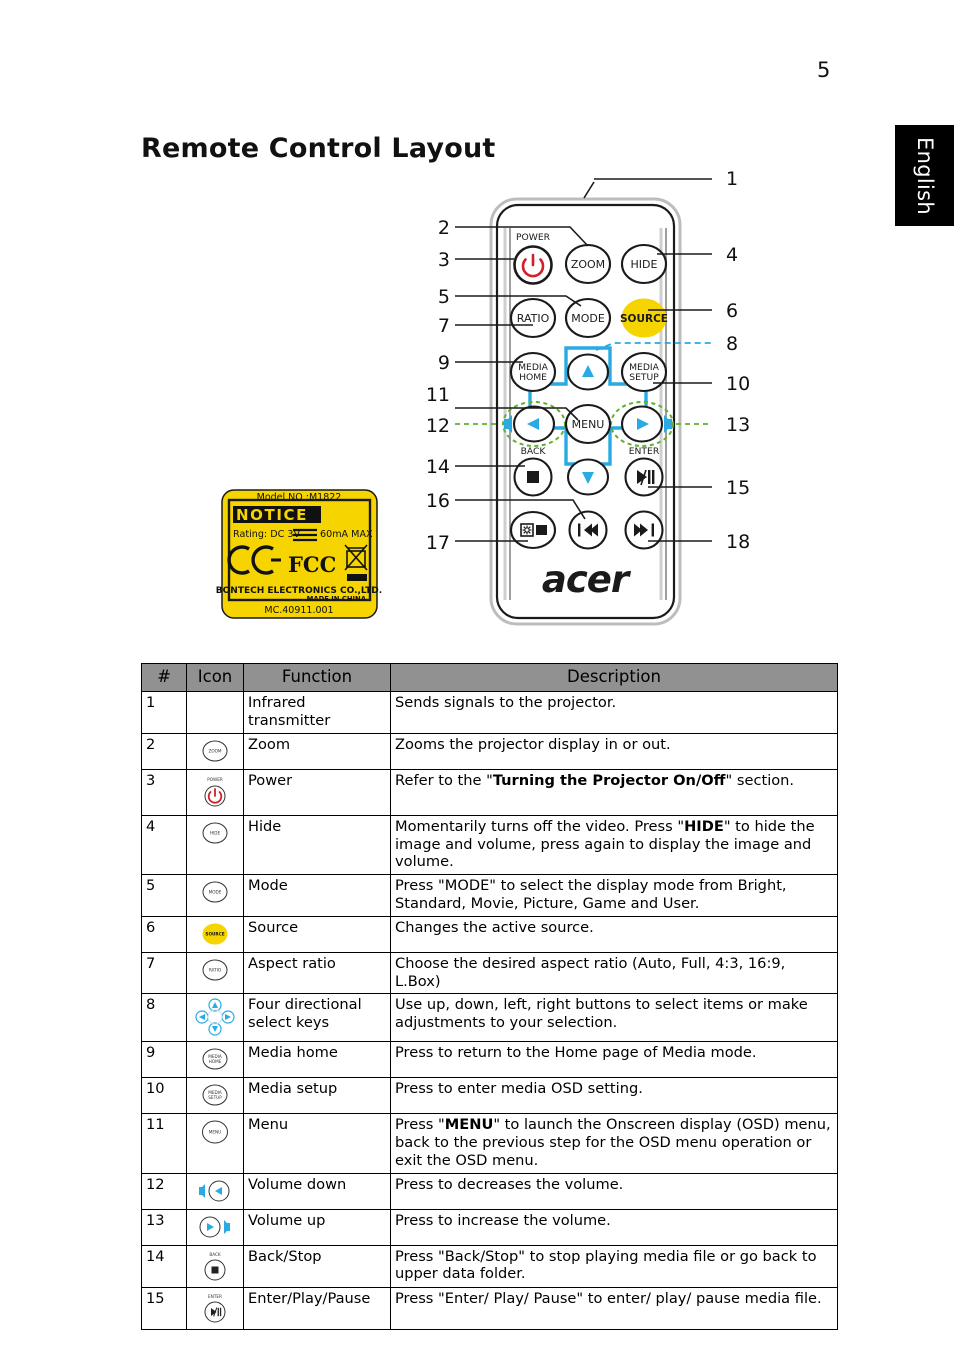 The image size is (954, 1369). Describe the element at coordinates (444, 297) in the screenshot. I see `svg-text: 5` at that location.